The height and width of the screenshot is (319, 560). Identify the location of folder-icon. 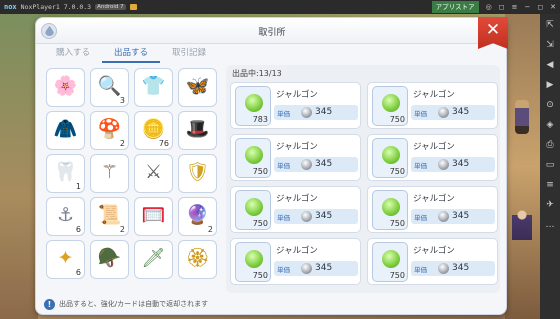
(133, 7).